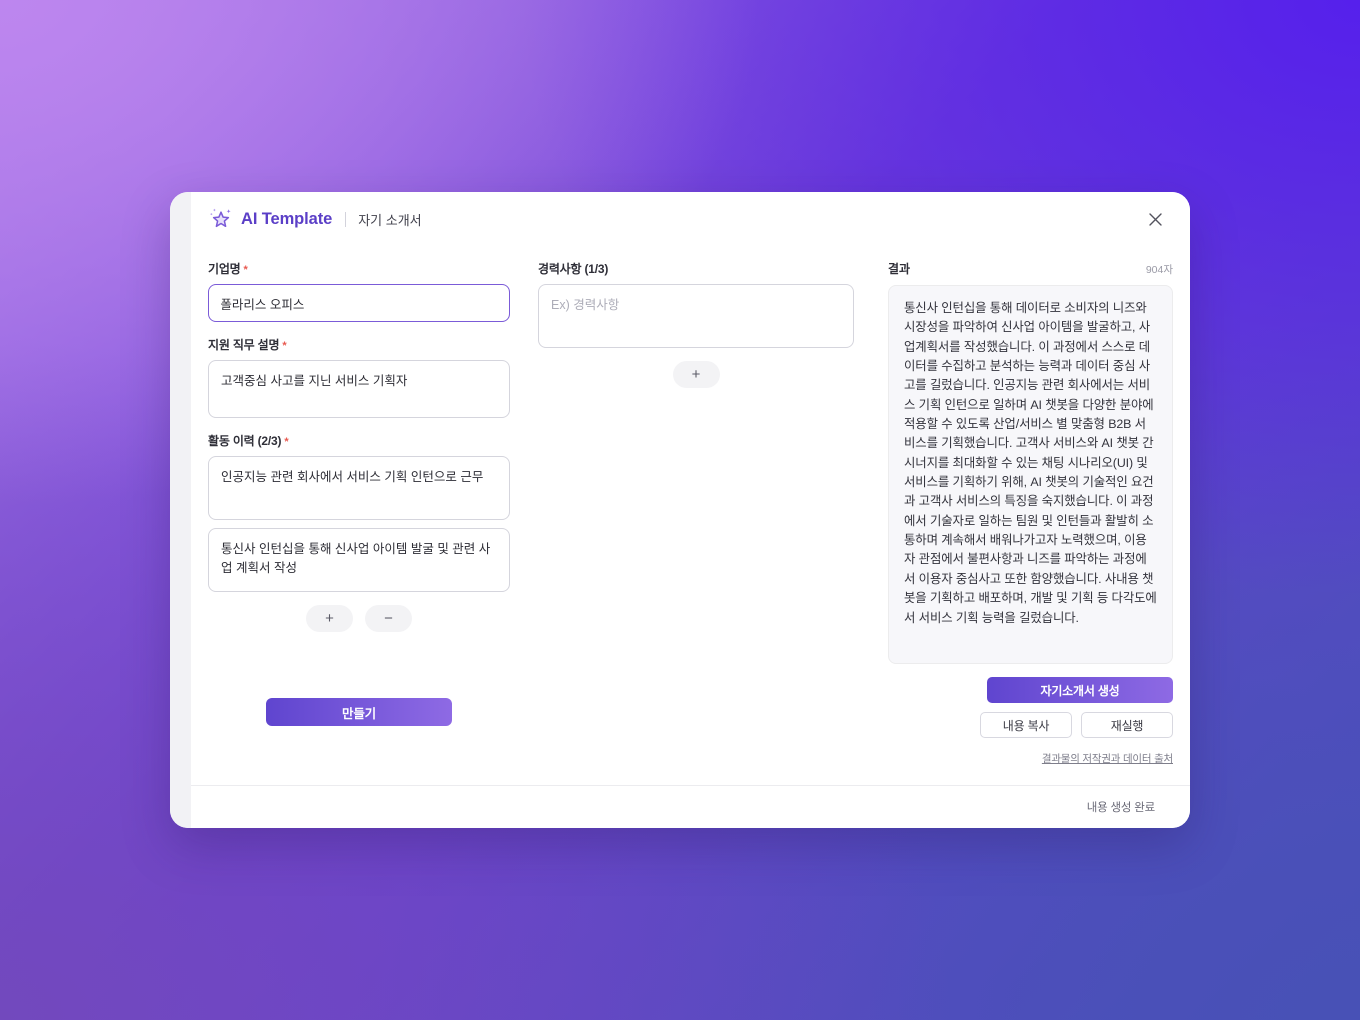 The image size is (1360, 1020). What do you see at coordinates (1030, 758) in the screenshot?
I see `credit-row: 결과물의 저작권과 데이터 출처` at bounding box center [1030, 758].